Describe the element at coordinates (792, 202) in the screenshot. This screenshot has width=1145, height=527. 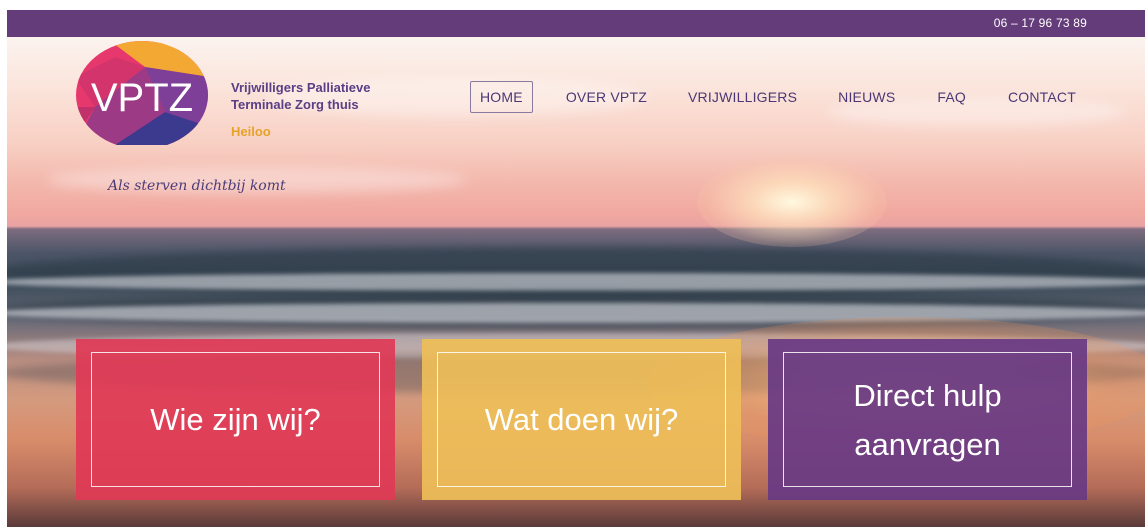
I see `sun-glow` at that location.